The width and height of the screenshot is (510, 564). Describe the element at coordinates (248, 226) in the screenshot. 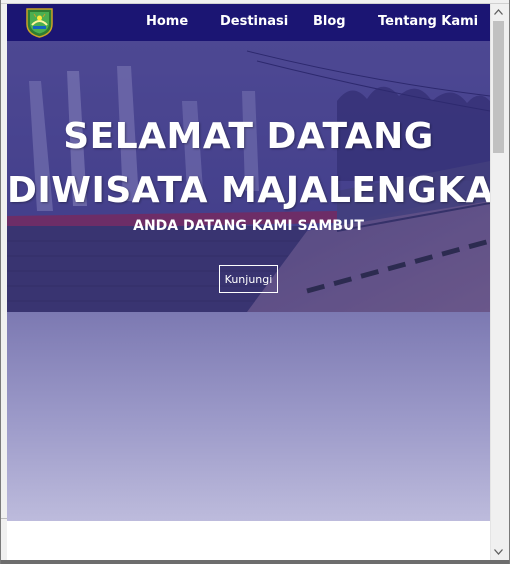

I see `hero-subtitle: ANDA DATANG KAMI SAMBUT` at that location.